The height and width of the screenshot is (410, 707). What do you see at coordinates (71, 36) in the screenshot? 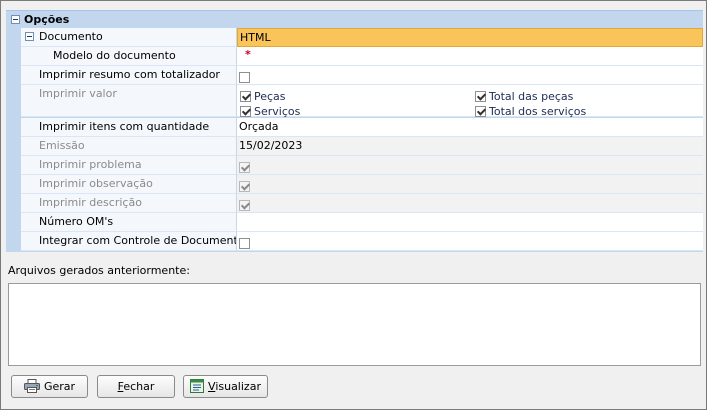
I see `row-documento-label: Documento` at bounding box center [71, 36].